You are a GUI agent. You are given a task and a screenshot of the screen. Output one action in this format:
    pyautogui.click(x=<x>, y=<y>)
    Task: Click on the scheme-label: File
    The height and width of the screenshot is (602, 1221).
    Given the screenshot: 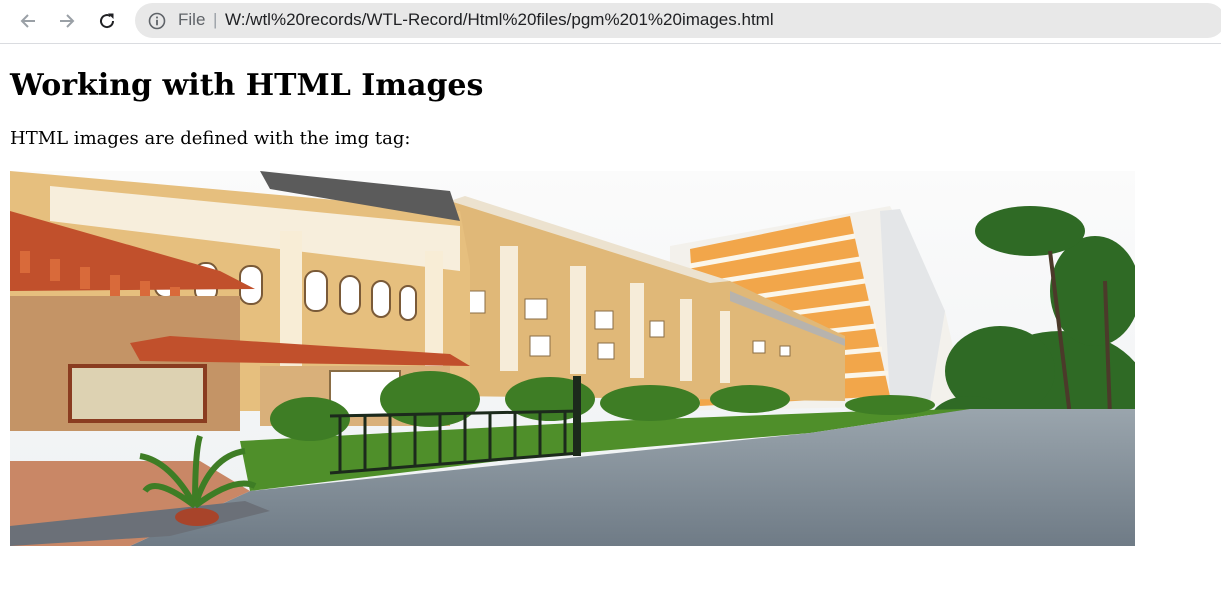 What is the action you would take?
    pyautogui.click(x=192, y=19)
    